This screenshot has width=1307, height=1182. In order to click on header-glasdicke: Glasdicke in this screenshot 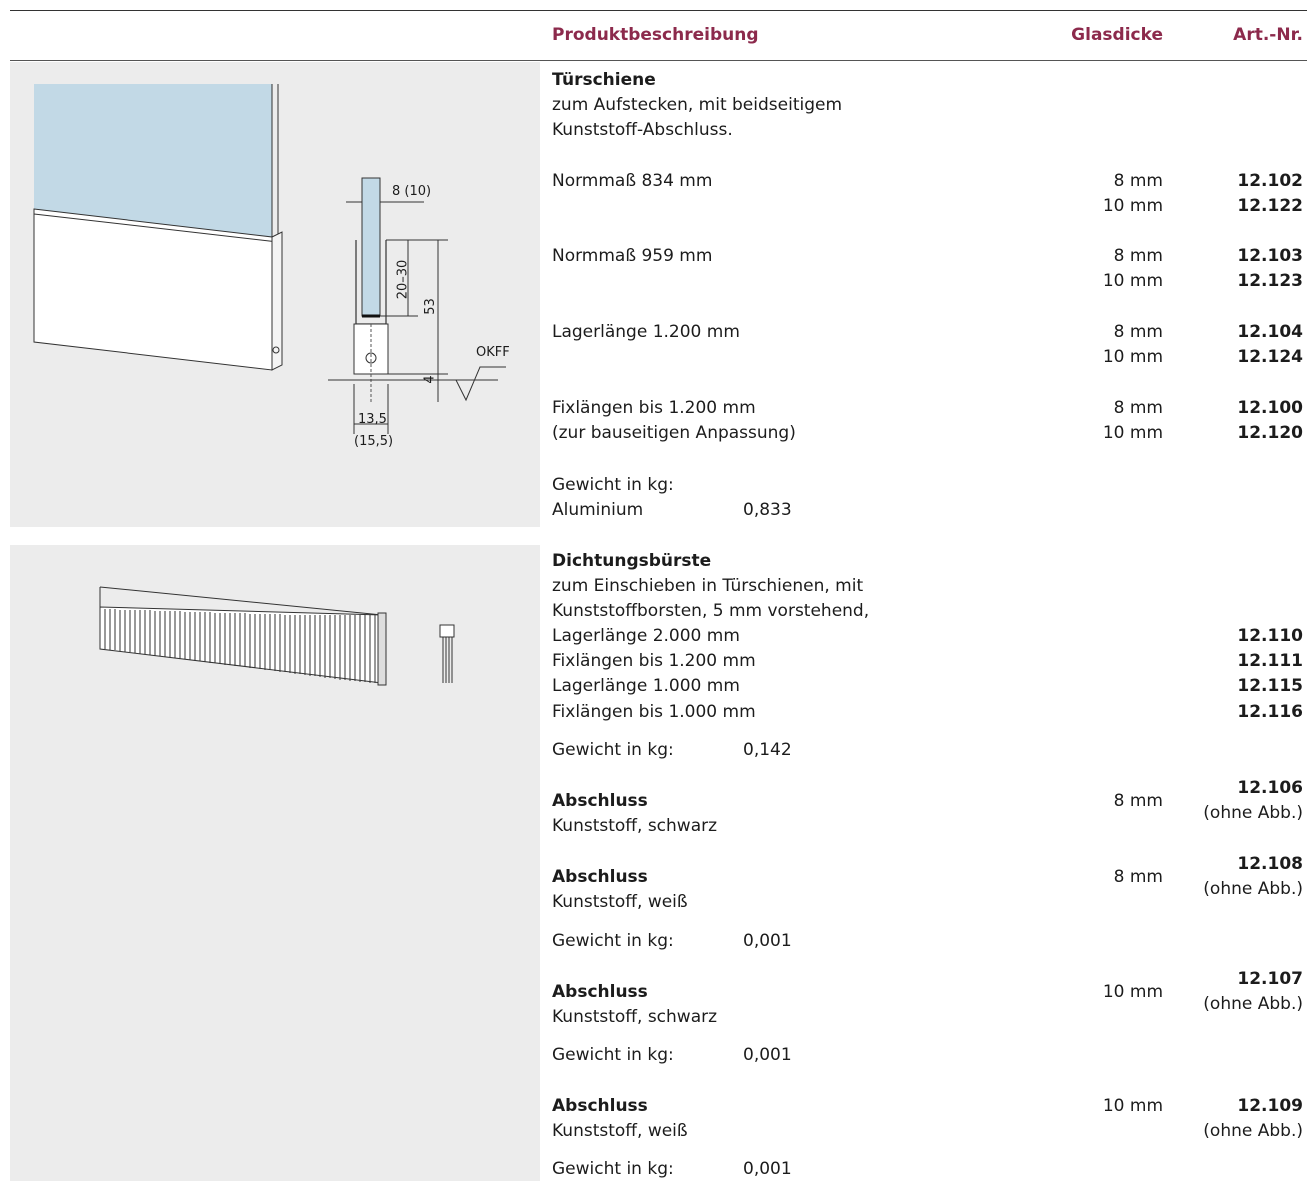, I will do `click(1117, 35)`.